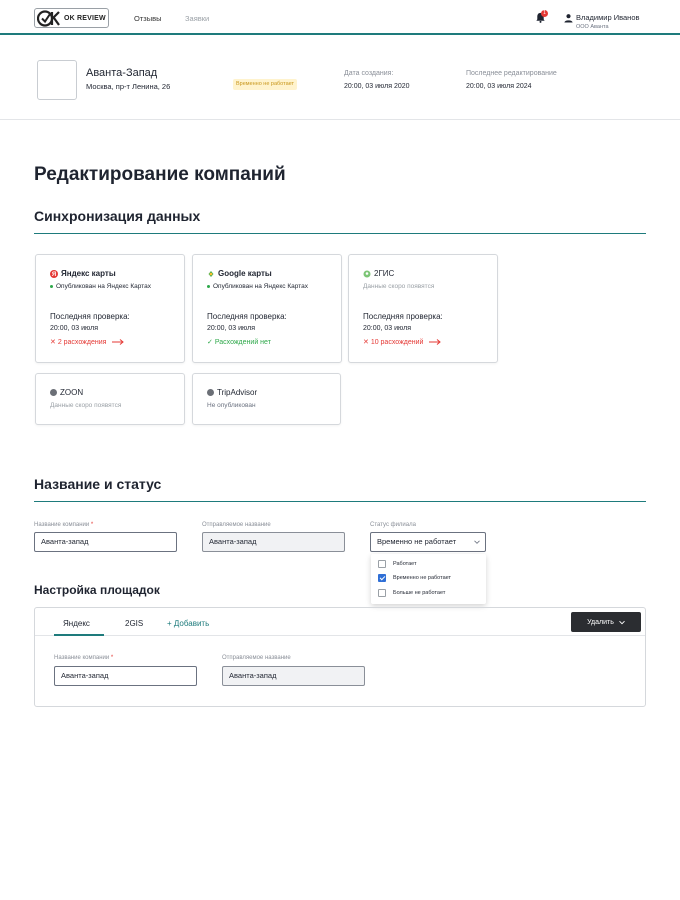  I want to click on edited-value: 20:00, 03 июля 2024, so click(499, 86).